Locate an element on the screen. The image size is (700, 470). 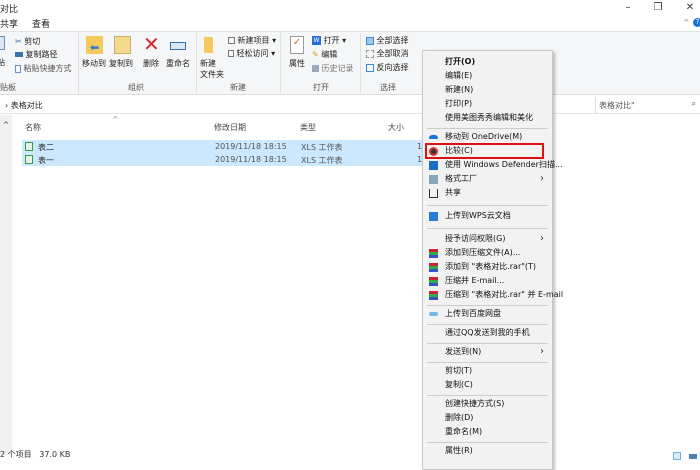
select-all-button: 全部选择 is located at coordinates (387, 40).